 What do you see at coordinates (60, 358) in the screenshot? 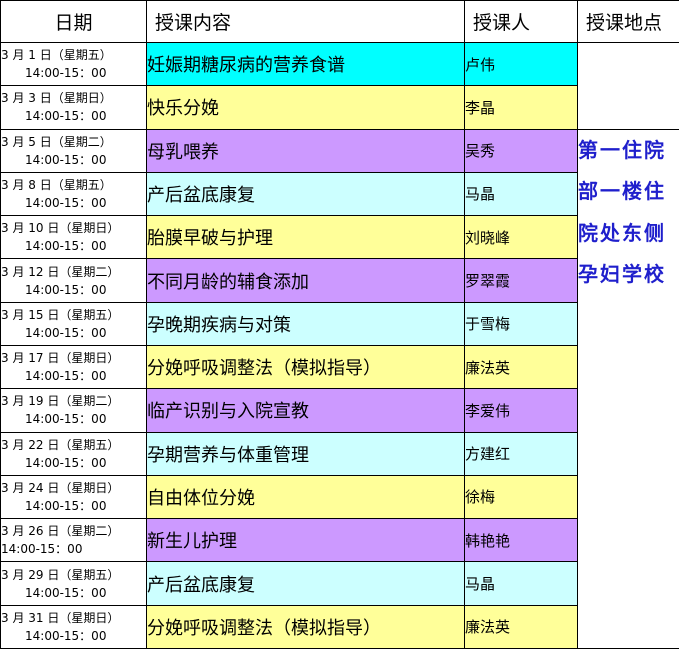
I see `date-text: 3 月 17 日（星期日）` at bounding box center [60, 358].